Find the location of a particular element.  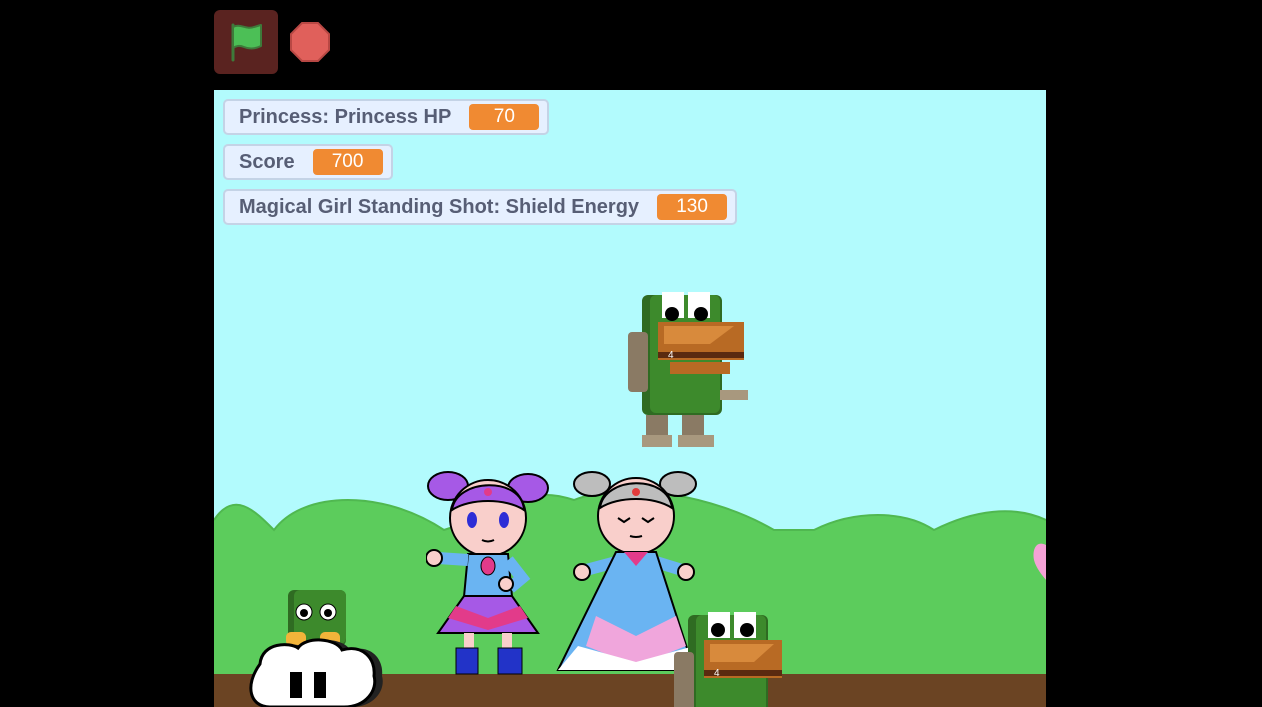

variable-monitor-princess-hp: Princess: Princess HP 70 is located at coordinates (386, 117).